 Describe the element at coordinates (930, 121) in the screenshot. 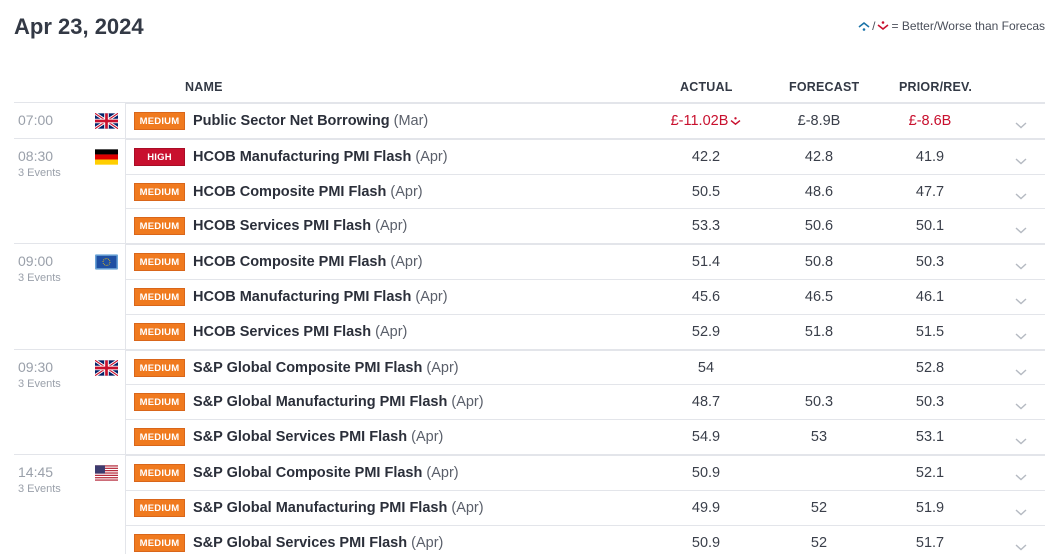

I see `prior-value: £-8.6B` at that location.